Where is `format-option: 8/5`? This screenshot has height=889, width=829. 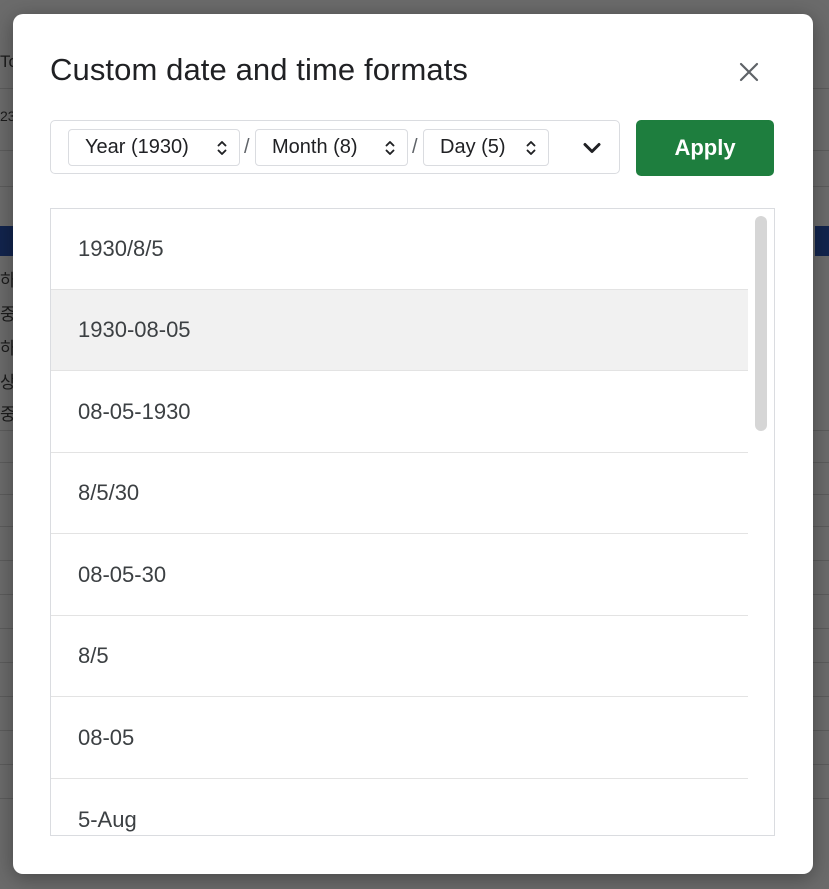
format-option: 8/5 is located at coordinates (399, 656).